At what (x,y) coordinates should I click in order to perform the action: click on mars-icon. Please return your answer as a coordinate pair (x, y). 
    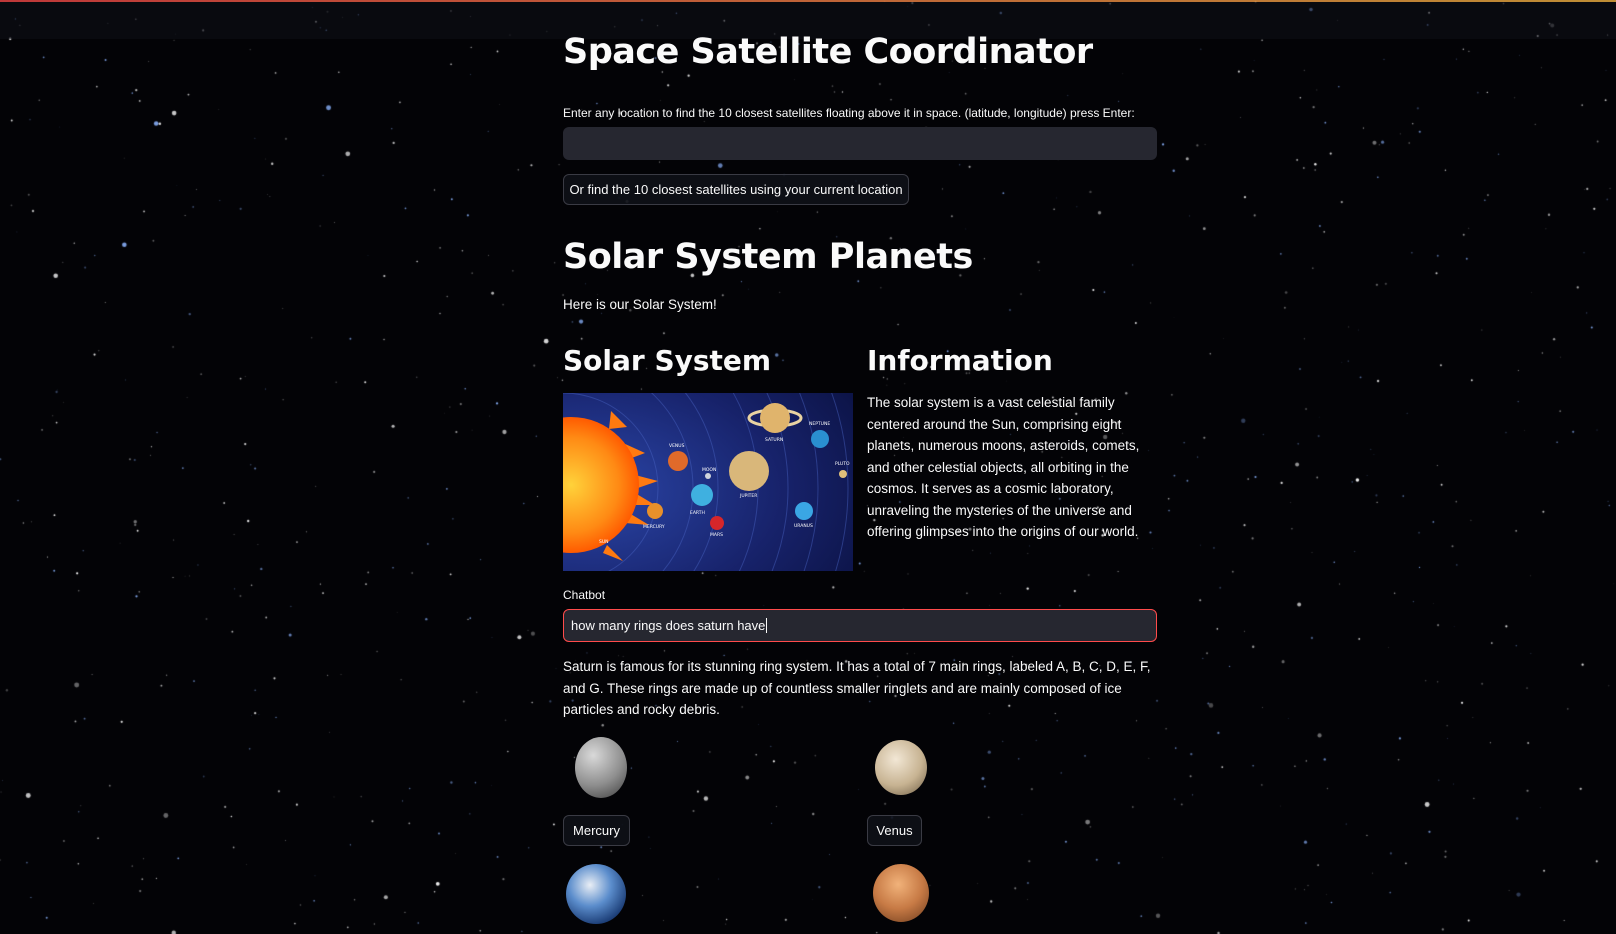
    Looking at the image, I should click on (717, 523).